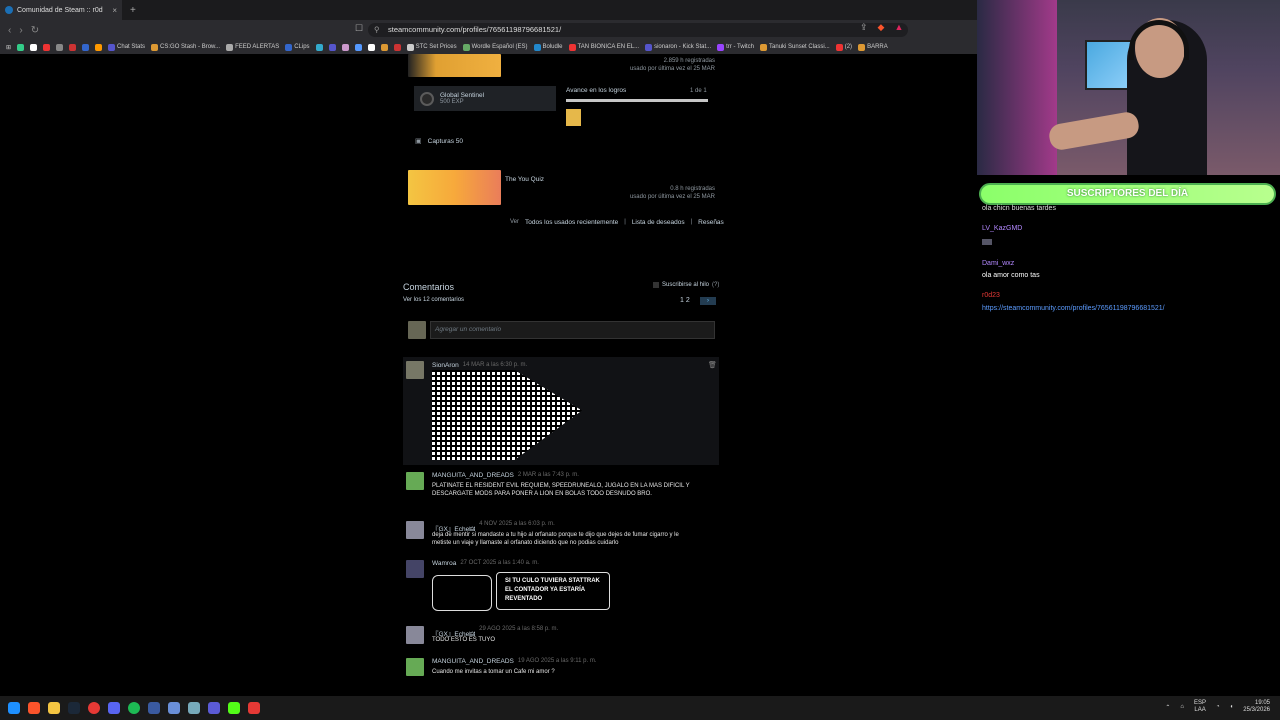 This screenshot has height=720, width=1280. What do you see at coordinates (881, 27) in the screenshot?
I see `brave-shield-icon: ◆` at bounding box center [881, 27].